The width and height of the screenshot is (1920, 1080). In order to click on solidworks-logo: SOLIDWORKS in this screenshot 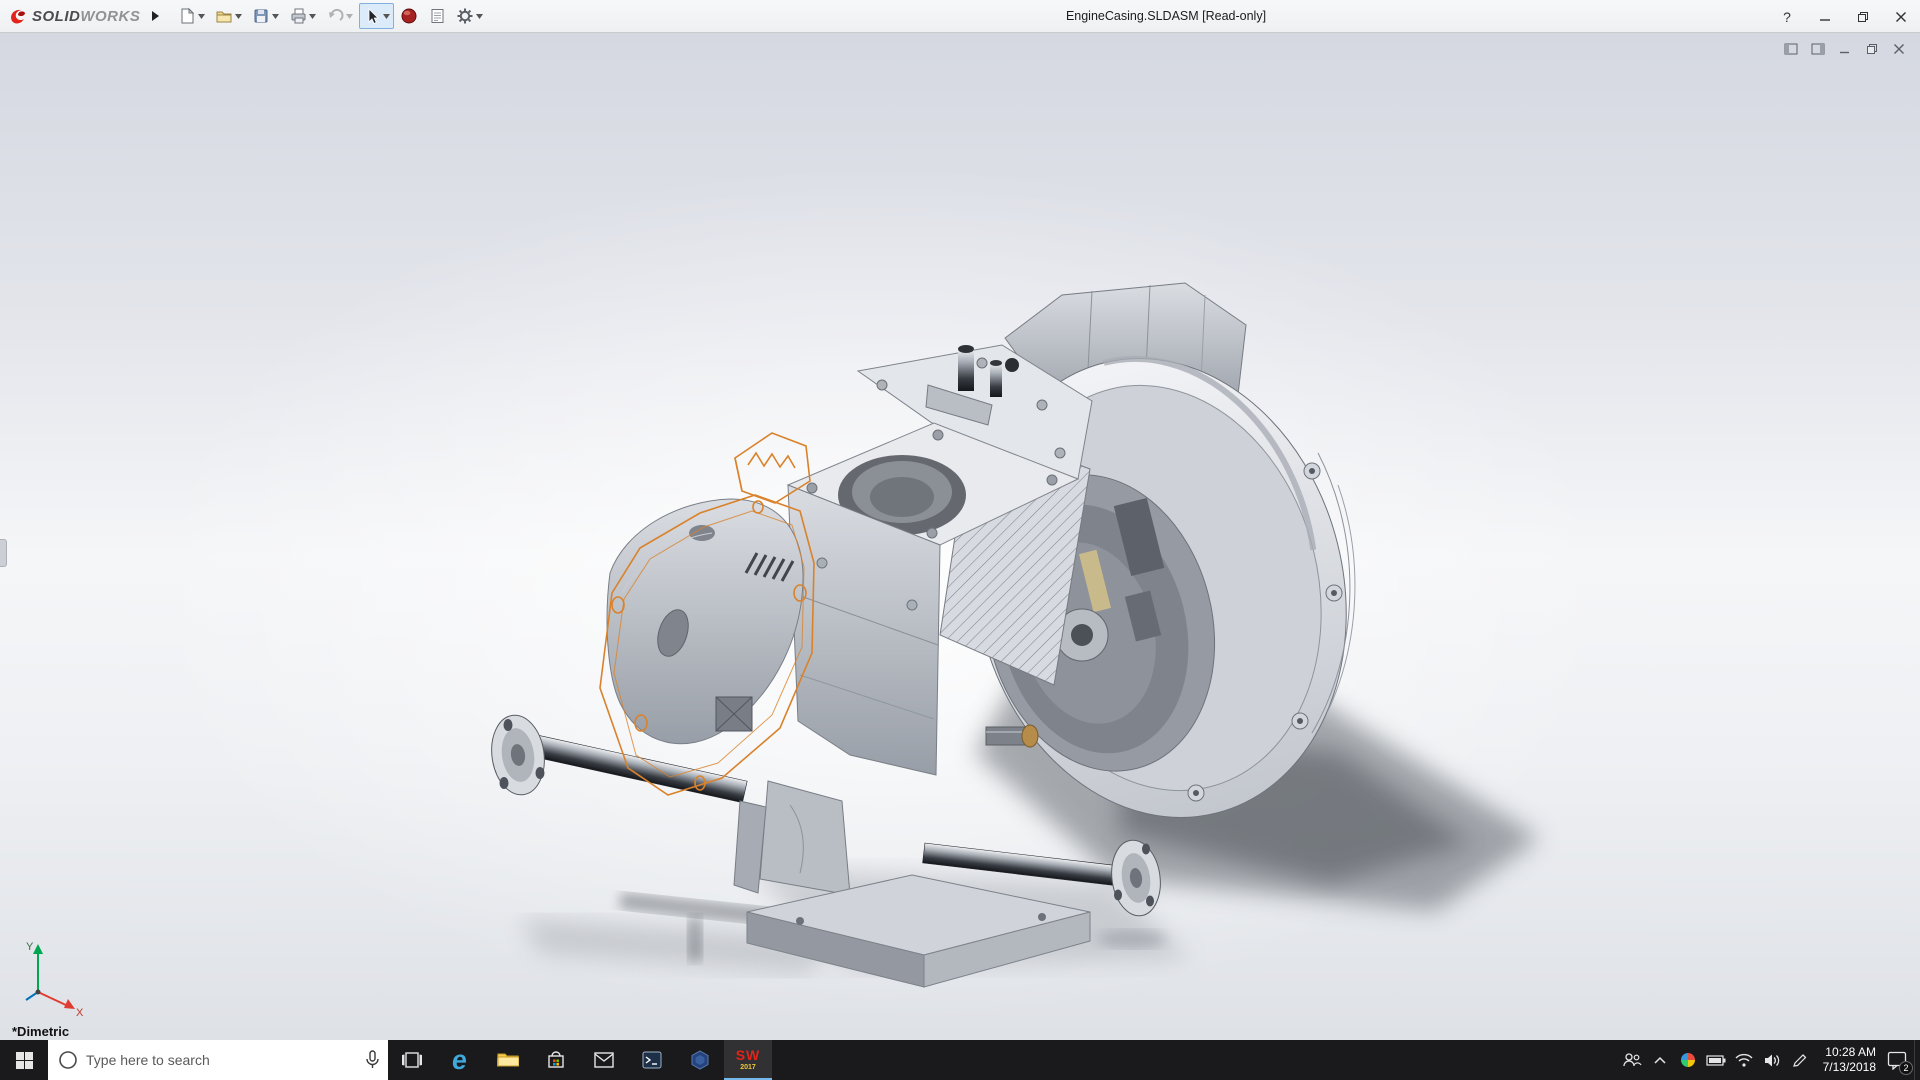, I will do `click(73, 16)`.